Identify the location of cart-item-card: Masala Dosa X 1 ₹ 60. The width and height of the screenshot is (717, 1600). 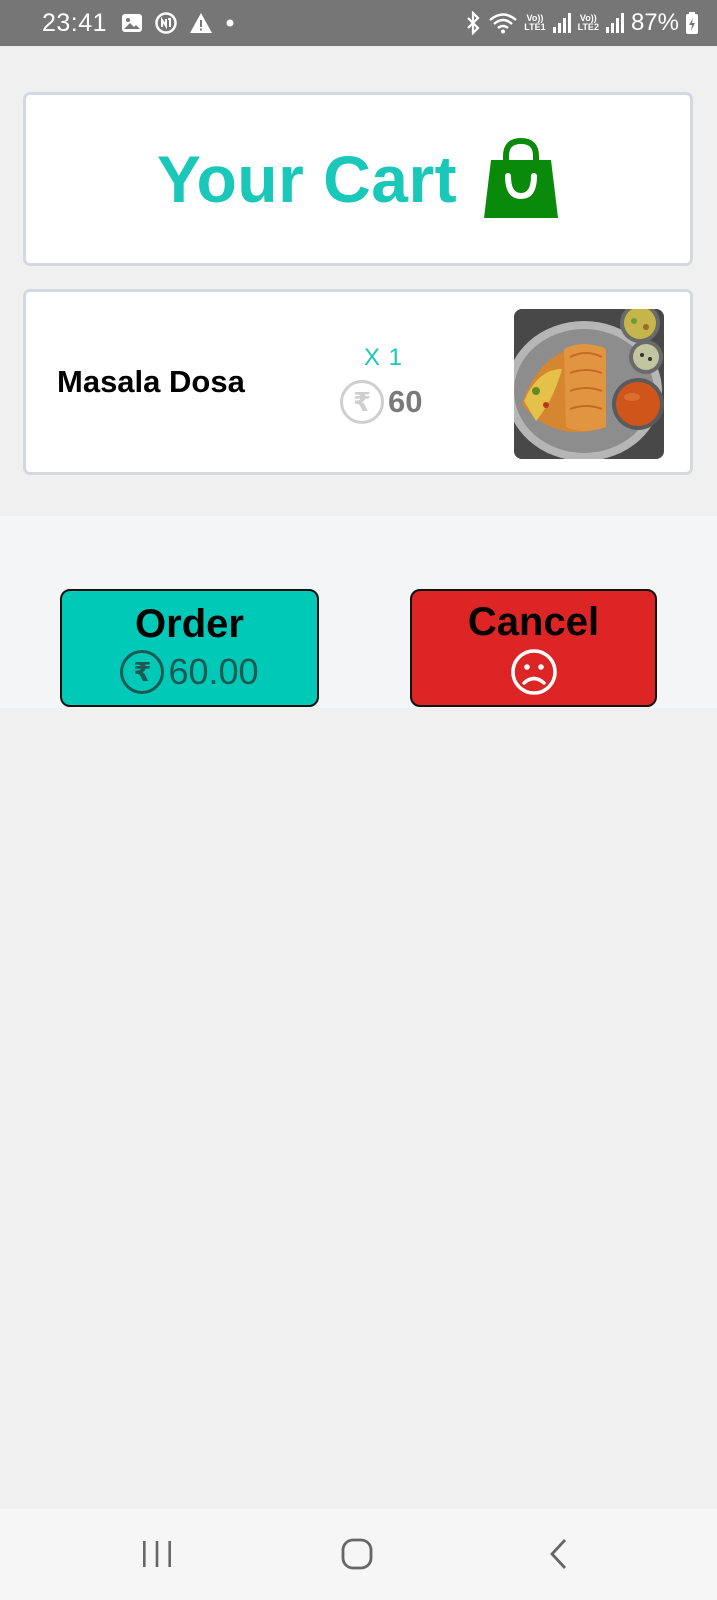
(358, 382).